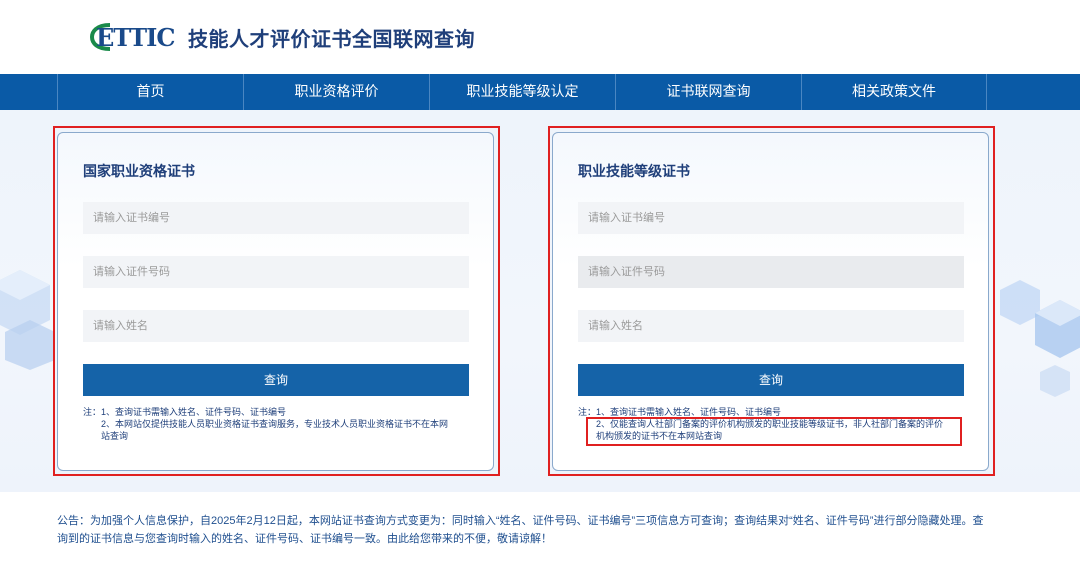 This screenshot has height=566, width=1080. Describe the element at coordinates (894, 92) in the screenshot. I see `nav-item-policy: 相关政策文件` at that location.